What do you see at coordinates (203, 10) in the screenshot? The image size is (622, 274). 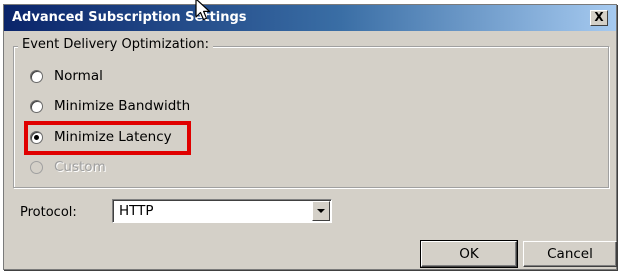 I see `mouse-pointer-icon` at bounding box center [203, 10].